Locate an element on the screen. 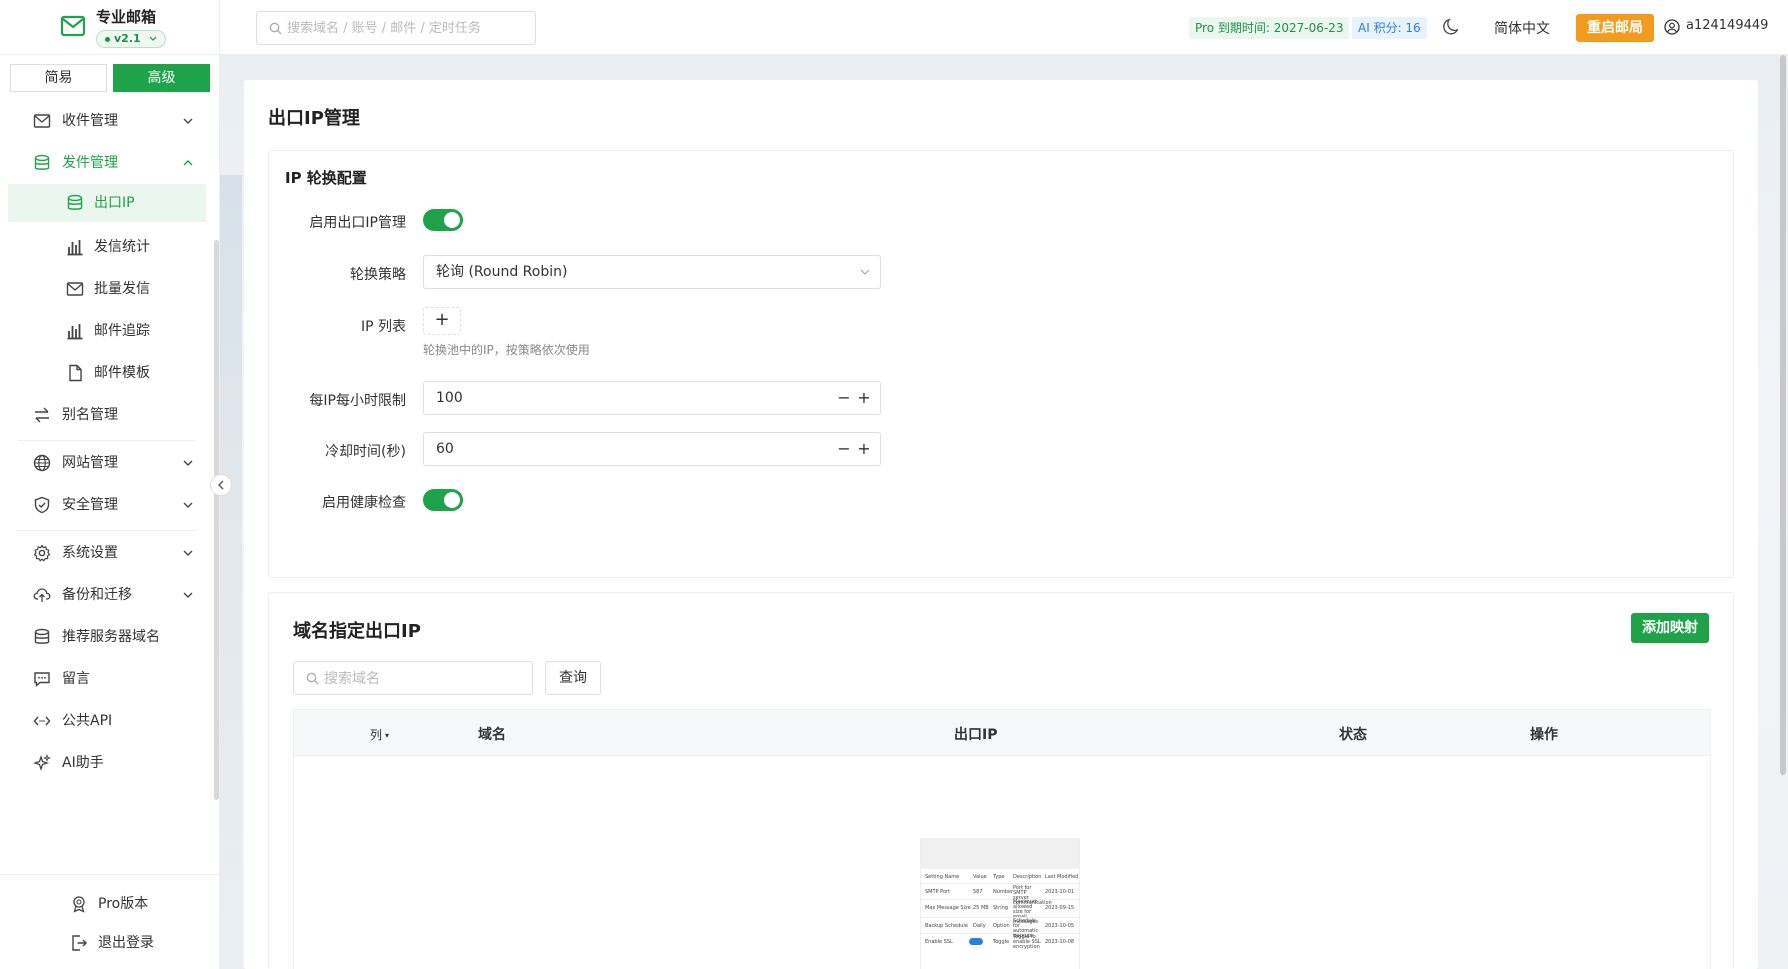  sidebar-item-label: 批量发信 is located at coordinates (122, 289).